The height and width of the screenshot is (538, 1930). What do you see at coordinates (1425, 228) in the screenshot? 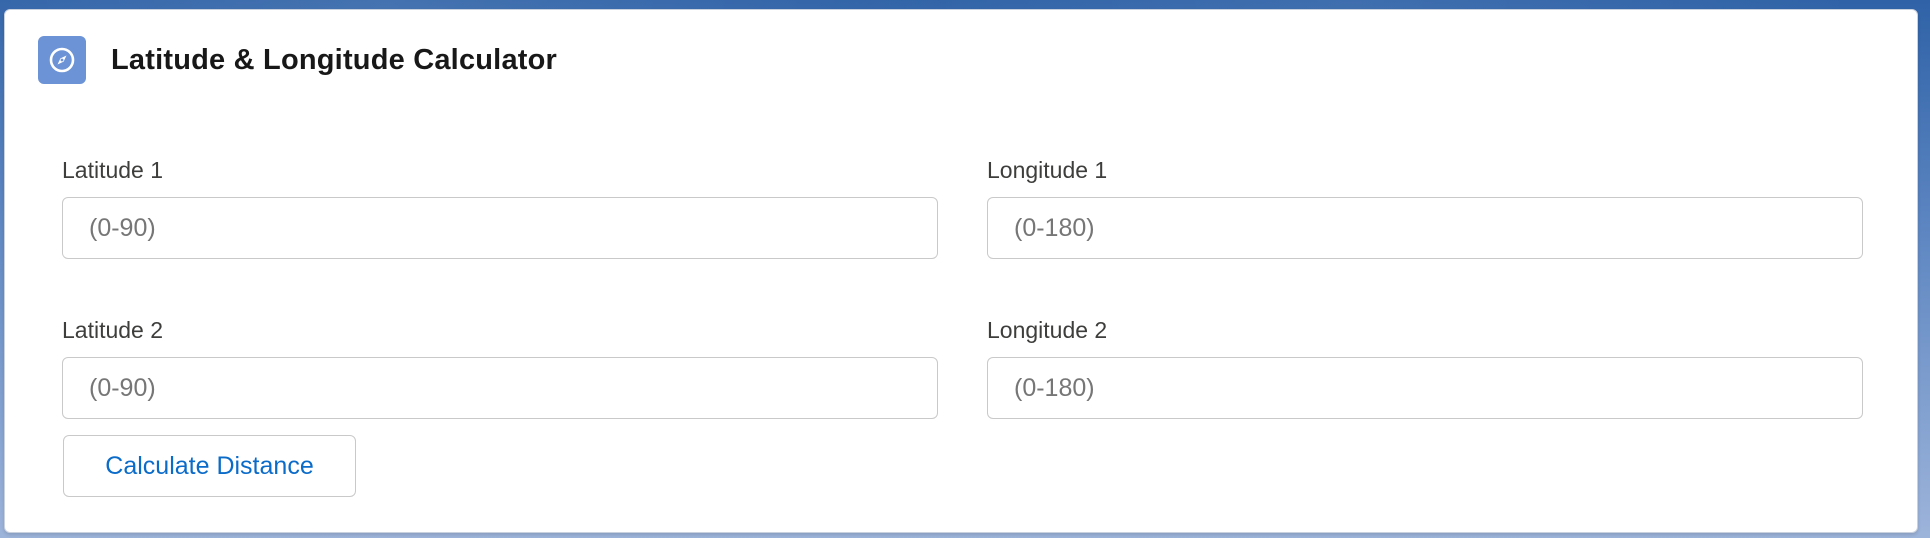
I see `longitude-1-input` at bounding box center [1425, 228].